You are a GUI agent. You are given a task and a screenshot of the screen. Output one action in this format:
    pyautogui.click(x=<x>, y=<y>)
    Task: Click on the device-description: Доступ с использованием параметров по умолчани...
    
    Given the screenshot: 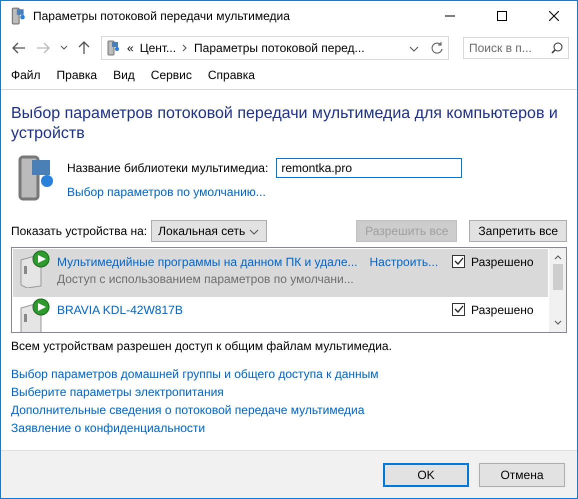 What is the action you would take?
    pyautogui.click(x=206, y=279)
    